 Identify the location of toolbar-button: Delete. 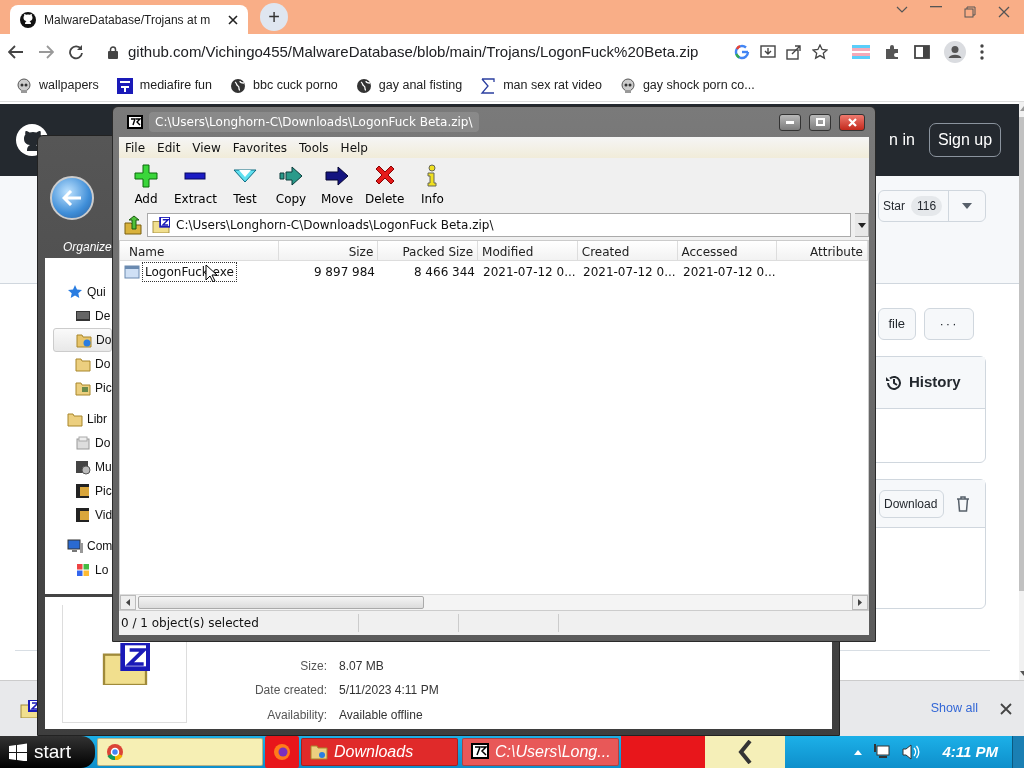
(385, 185).